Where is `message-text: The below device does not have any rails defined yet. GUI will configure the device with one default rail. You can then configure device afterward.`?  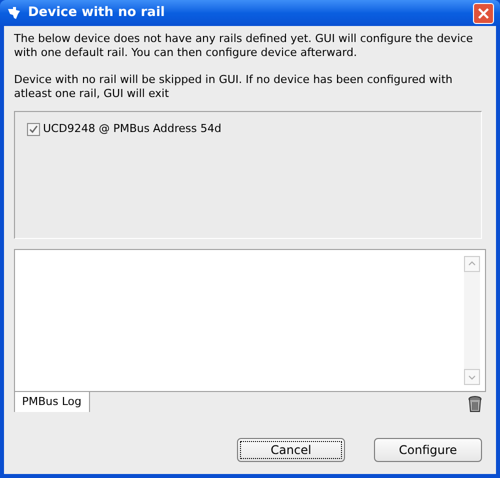
message-text: The below device does not have any rails defined yet. GUI will configure the device with one default rail. You can then configure device afterward. is located at coordinates (244, 46).